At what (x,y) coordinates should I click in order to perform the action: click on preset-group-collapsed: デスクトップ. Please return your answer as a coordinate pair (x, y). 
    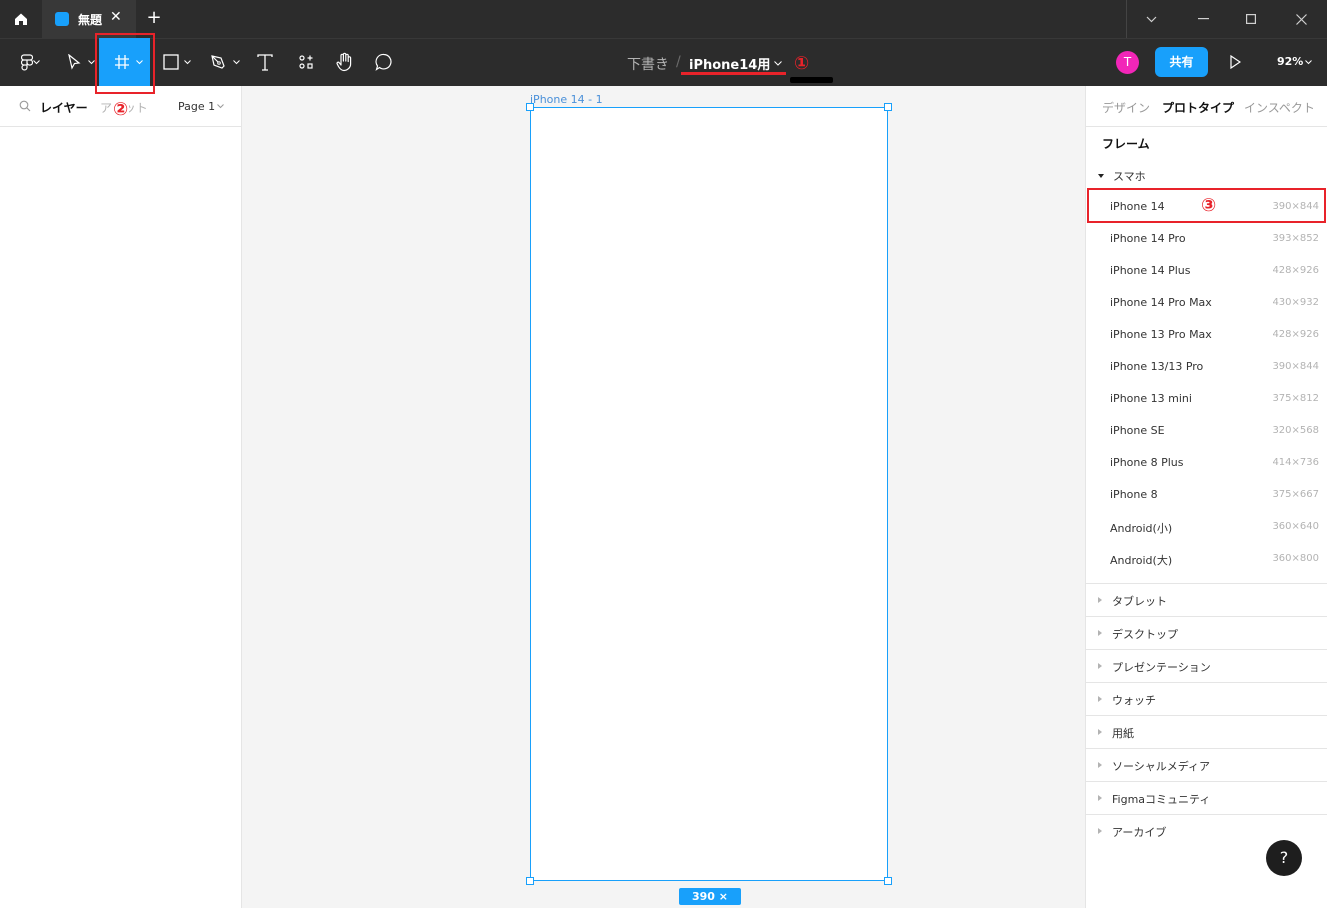
    Looking at the image, I should click on (1206, 632).